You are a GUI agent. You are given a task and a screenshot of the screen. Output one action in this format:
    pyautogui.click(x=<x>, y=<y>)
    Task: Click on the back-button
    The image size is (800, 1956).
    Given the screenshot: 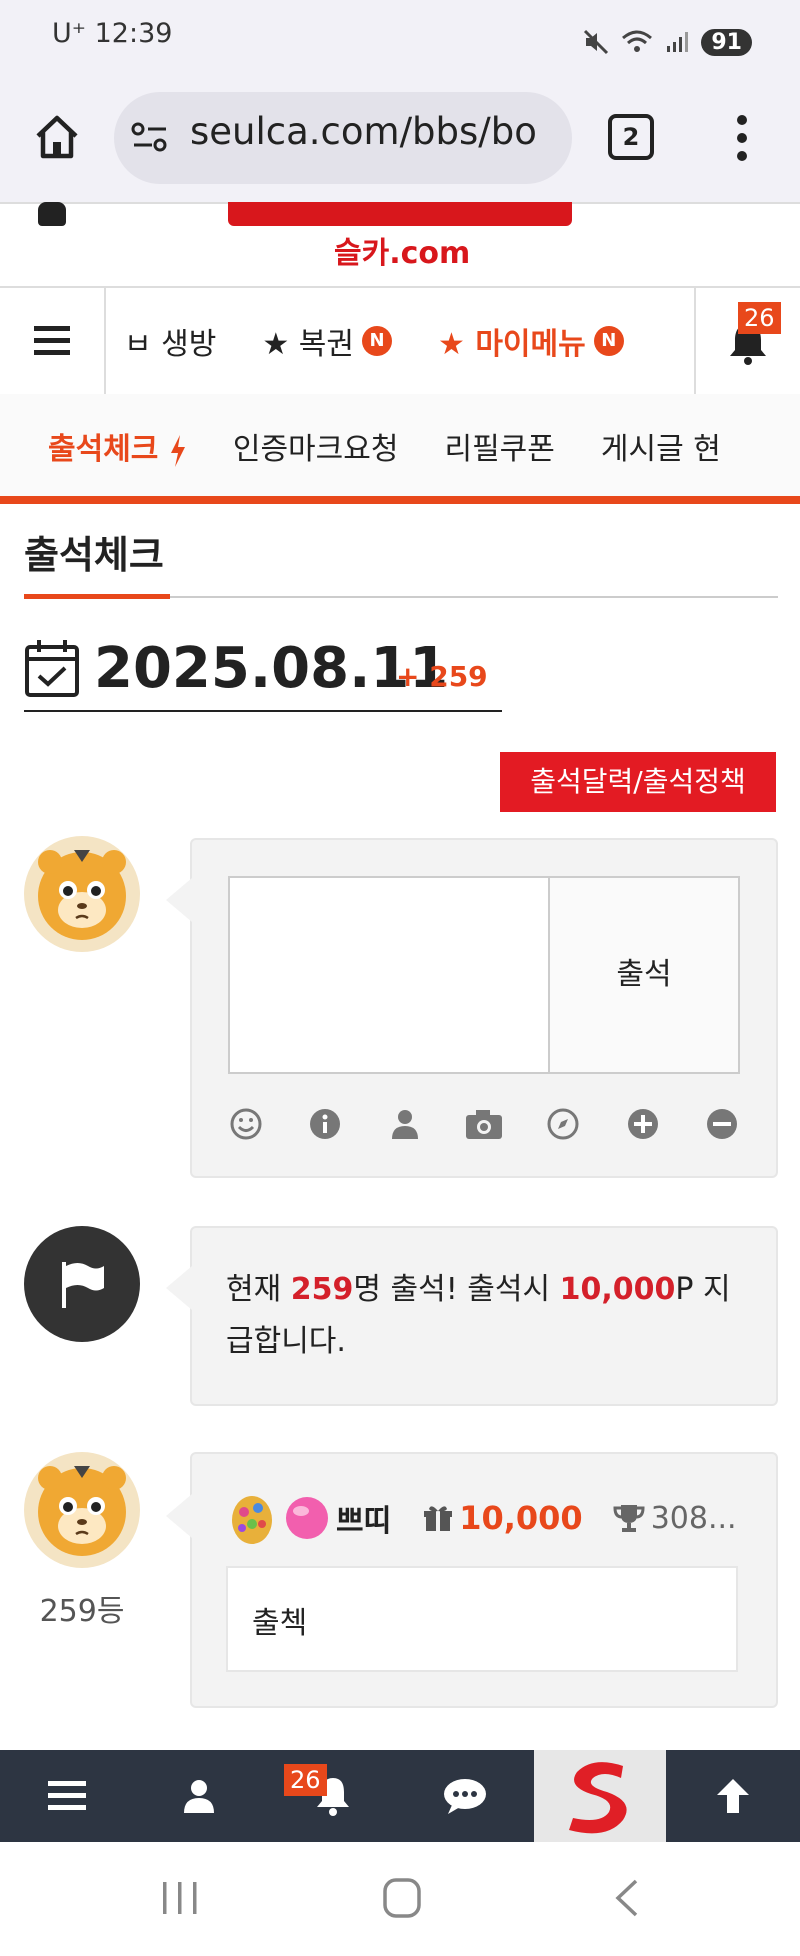 What is the action you would take?
    pyautogui.click(x=627, y=1898)
    